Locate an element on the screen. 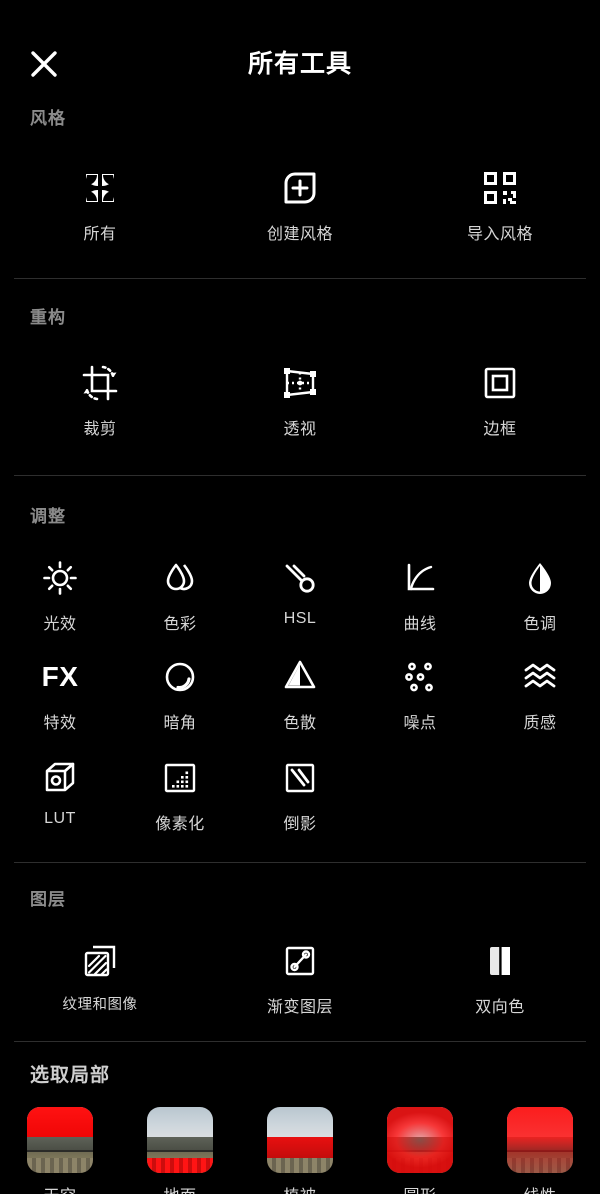 Image resolution: width=600 pixels, height=1194 pixels. tool-label: 噪点 is located at coordinates (420, 723).